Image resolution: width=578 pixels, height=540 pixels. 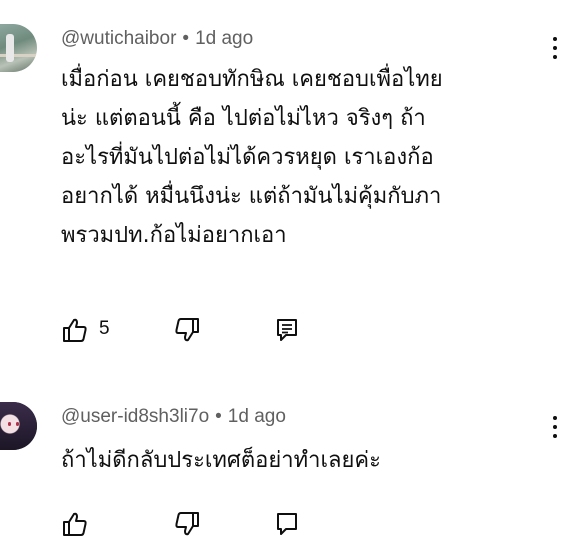 I want to click on comment-meta: @user-id8sh3li7o • 1d ago, so click(x=173, y=417).